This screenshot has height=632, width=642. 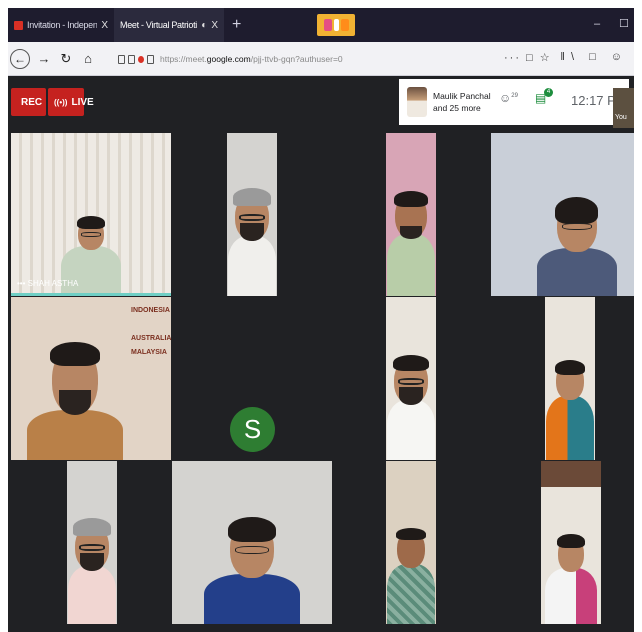 I want to click on tab-meet: Meet - Virtual Patriotic Poe ◐ X, so click(x=120, y=50).